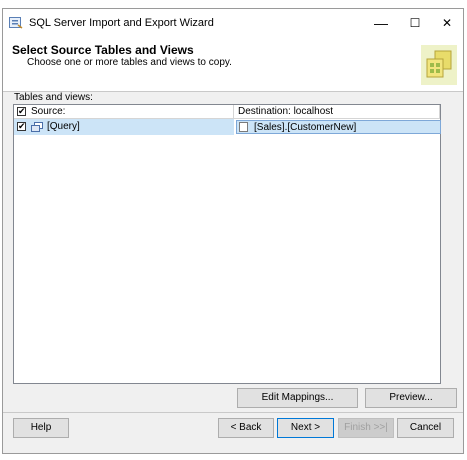  I want to click on help-button: Help, so click(41, 428).